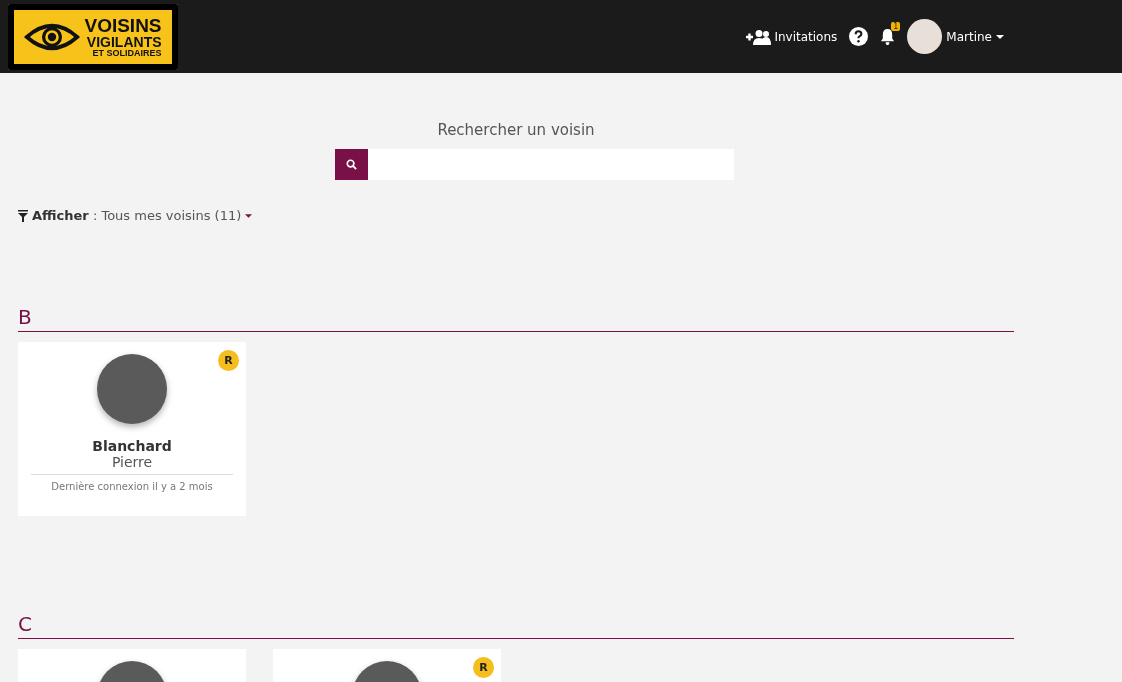 This screenshot has width=1122, height=682. Describe the element at coordinates (859, 36) in the screenshot. I see `help-icon` at that location.